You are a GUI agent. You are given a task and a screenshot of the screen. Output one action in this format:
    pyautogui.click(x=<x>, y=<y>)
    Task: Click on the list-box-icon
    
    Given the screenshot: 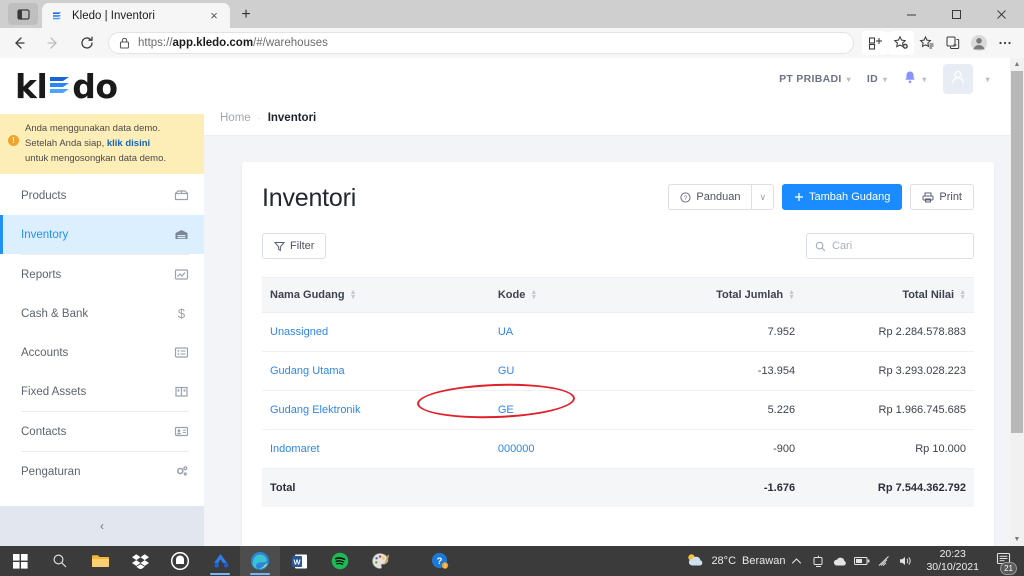 What is the action you would take?
    pyautogui.click(x=181, y=352)
    